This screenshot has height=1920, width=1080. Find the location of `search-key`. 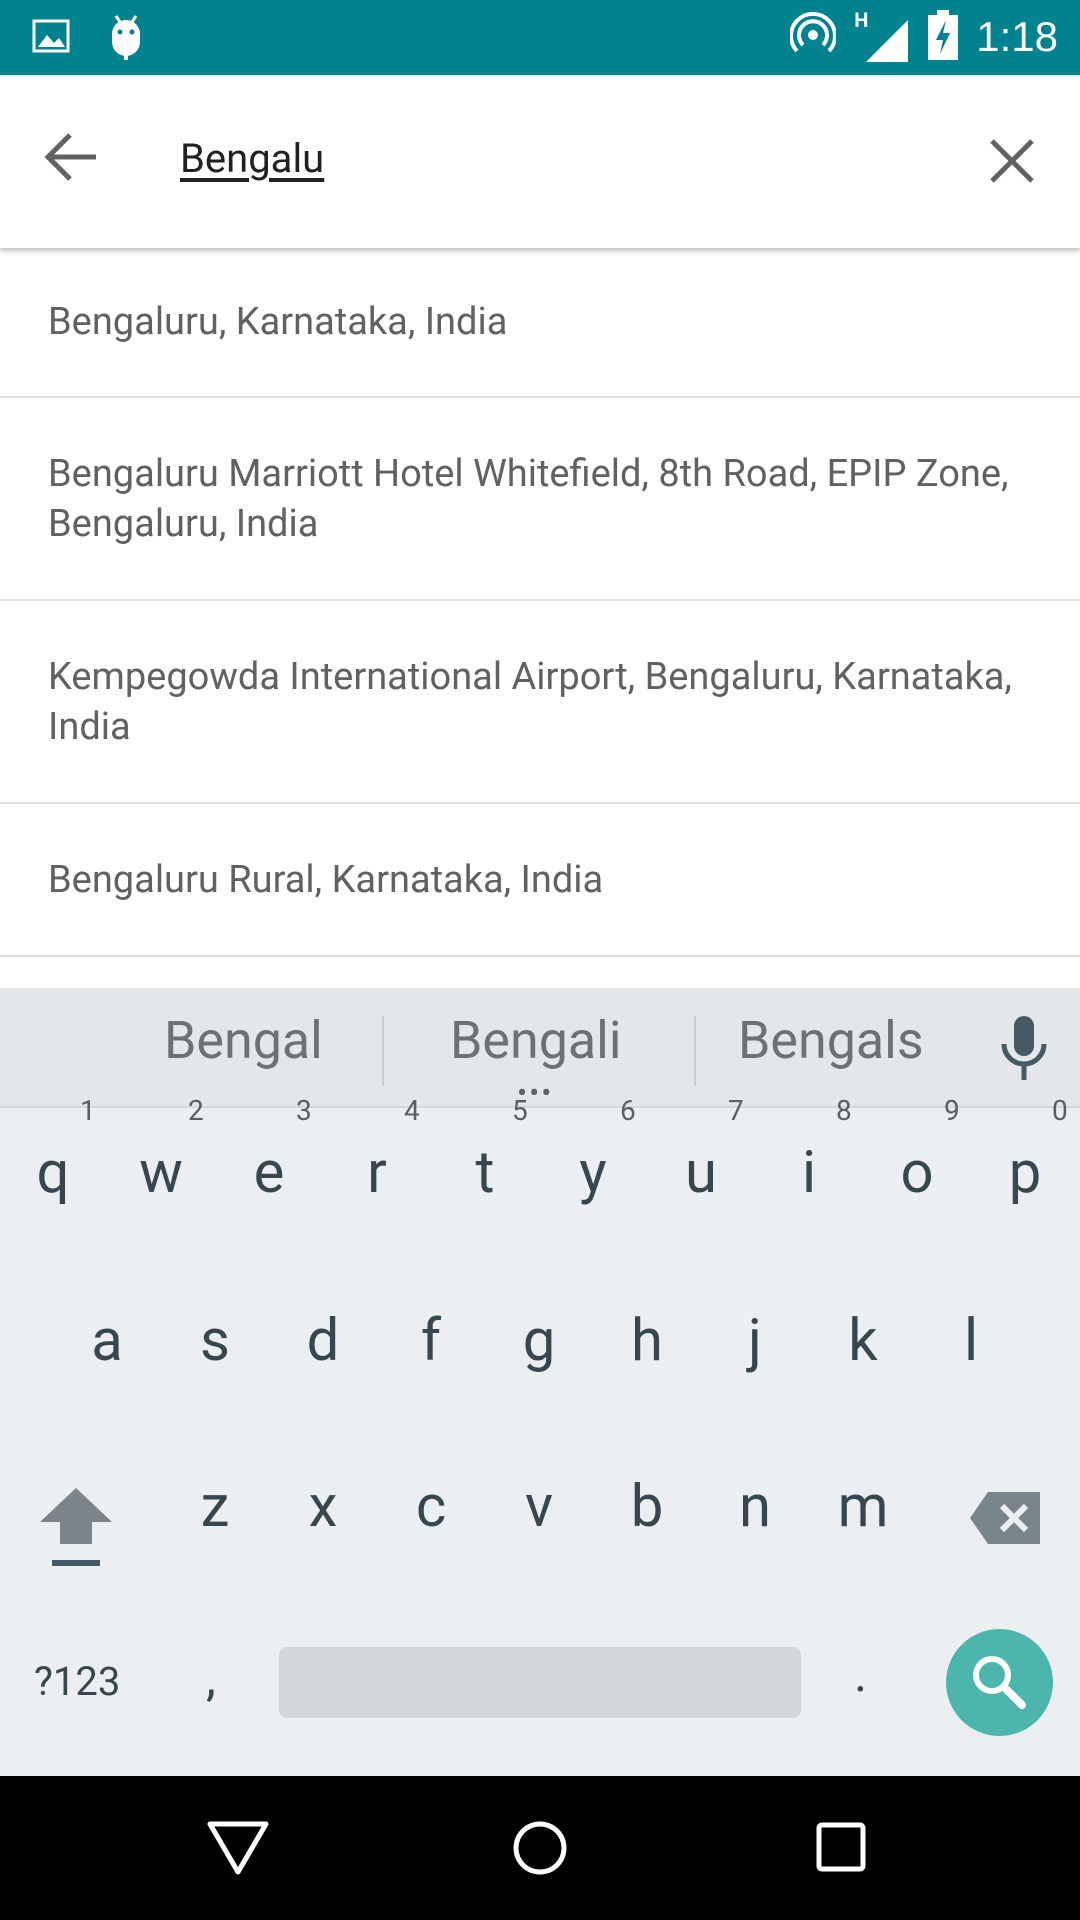

search-key is located at coordinates (999, 1682).